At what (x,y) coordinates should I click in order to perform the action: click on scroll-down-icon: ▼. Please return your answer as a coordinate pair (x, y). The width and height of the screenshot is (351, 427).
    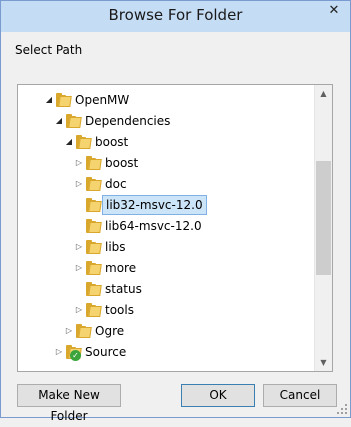
    Looking at the image, I should click on (323, 362).